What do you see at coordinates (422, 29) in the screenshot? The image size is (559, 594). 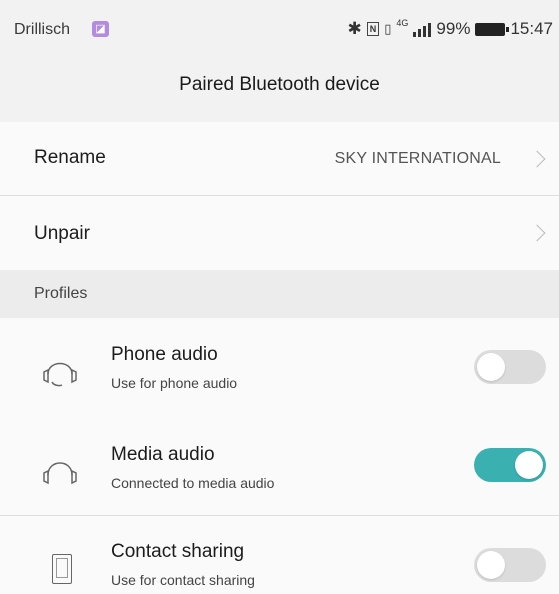 I see `signal-icon` at bounding box center [422, 29].